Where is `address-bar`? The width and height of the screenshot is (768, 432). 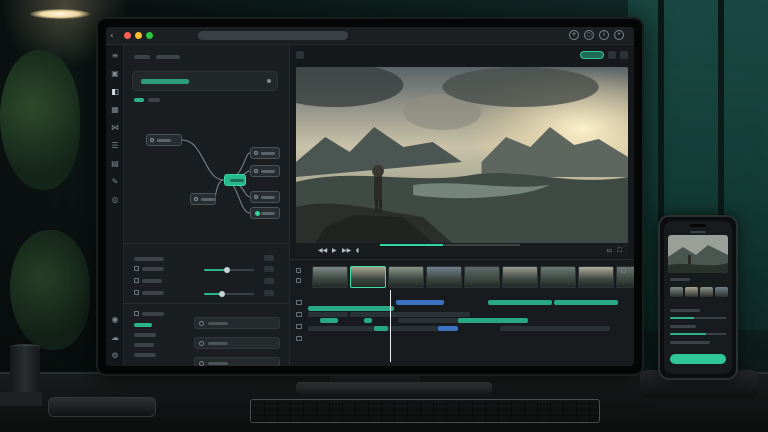
address-bar is located at coordinates (273, 35).